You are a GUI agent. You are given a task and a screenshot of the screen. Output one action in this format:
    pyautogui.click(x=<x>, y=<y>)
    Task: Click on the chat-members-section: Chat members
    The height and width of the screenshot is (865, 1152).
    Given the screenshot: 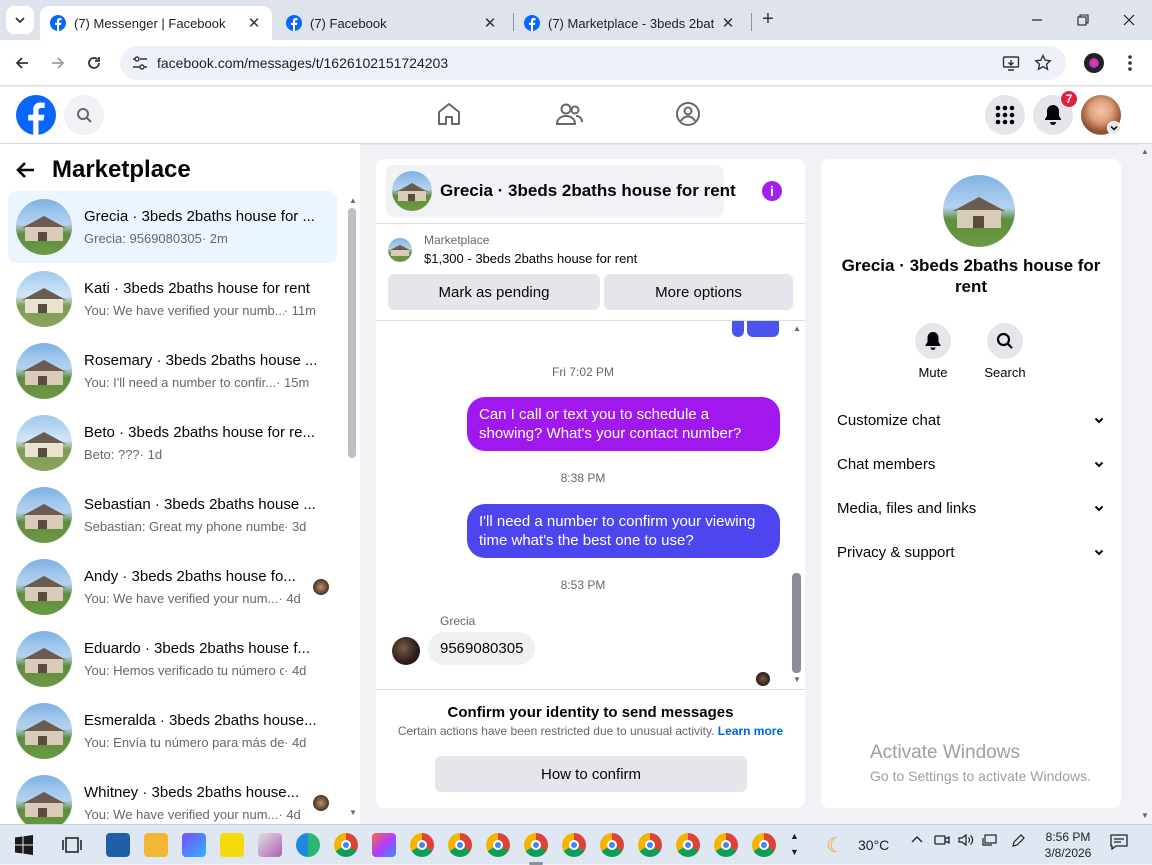 What is the action you would take?
    pyautogui.click(x=971, y=464)
    